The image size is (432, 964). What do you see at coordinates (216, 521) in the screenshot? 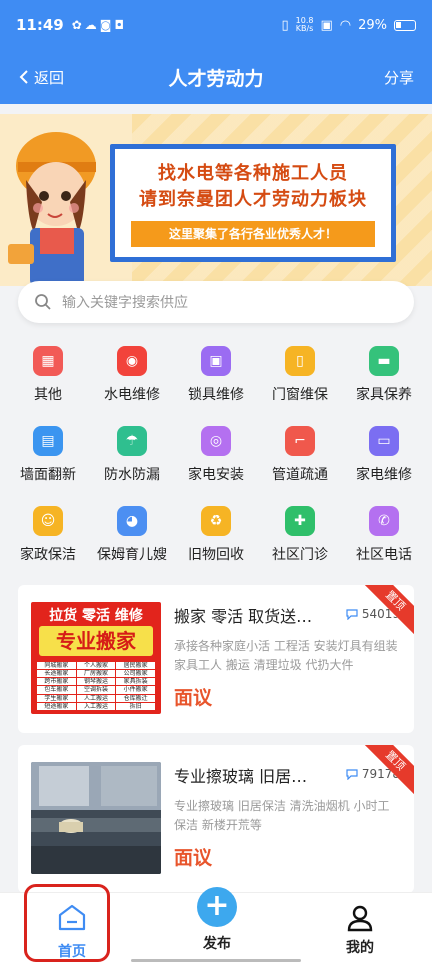
I see `recycle-icon: ♻` at bounding box center [216, 521].